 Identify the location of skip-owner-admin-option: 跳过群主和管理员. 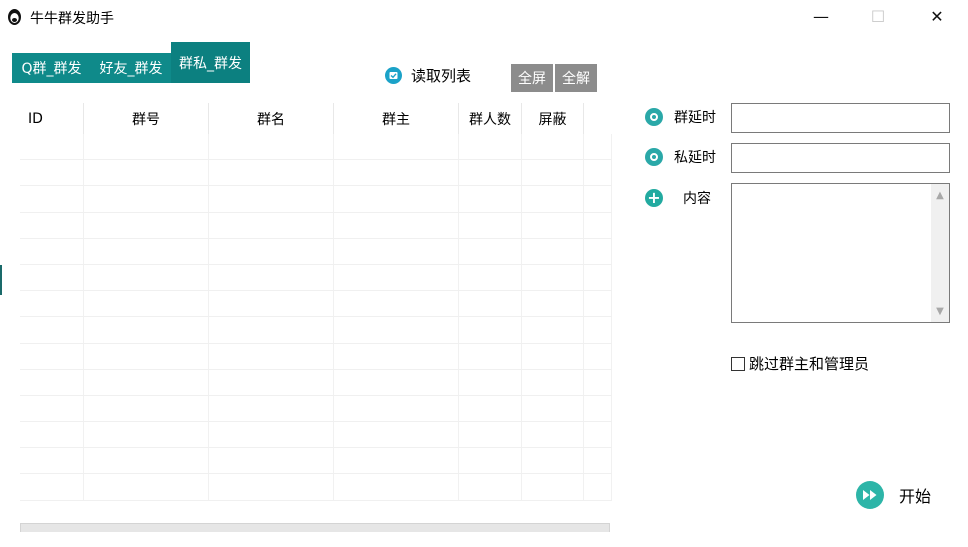
(800, 363).